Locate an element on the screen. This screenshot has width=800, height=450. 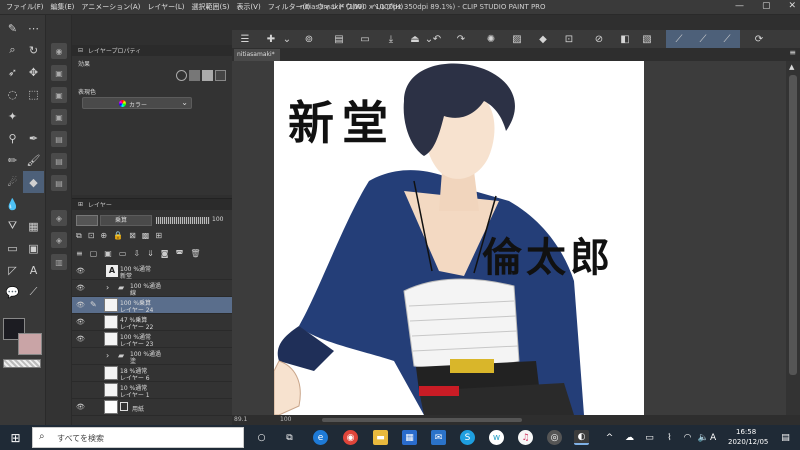
music-app-icon: ♫ is located at coordinates (525, 437).